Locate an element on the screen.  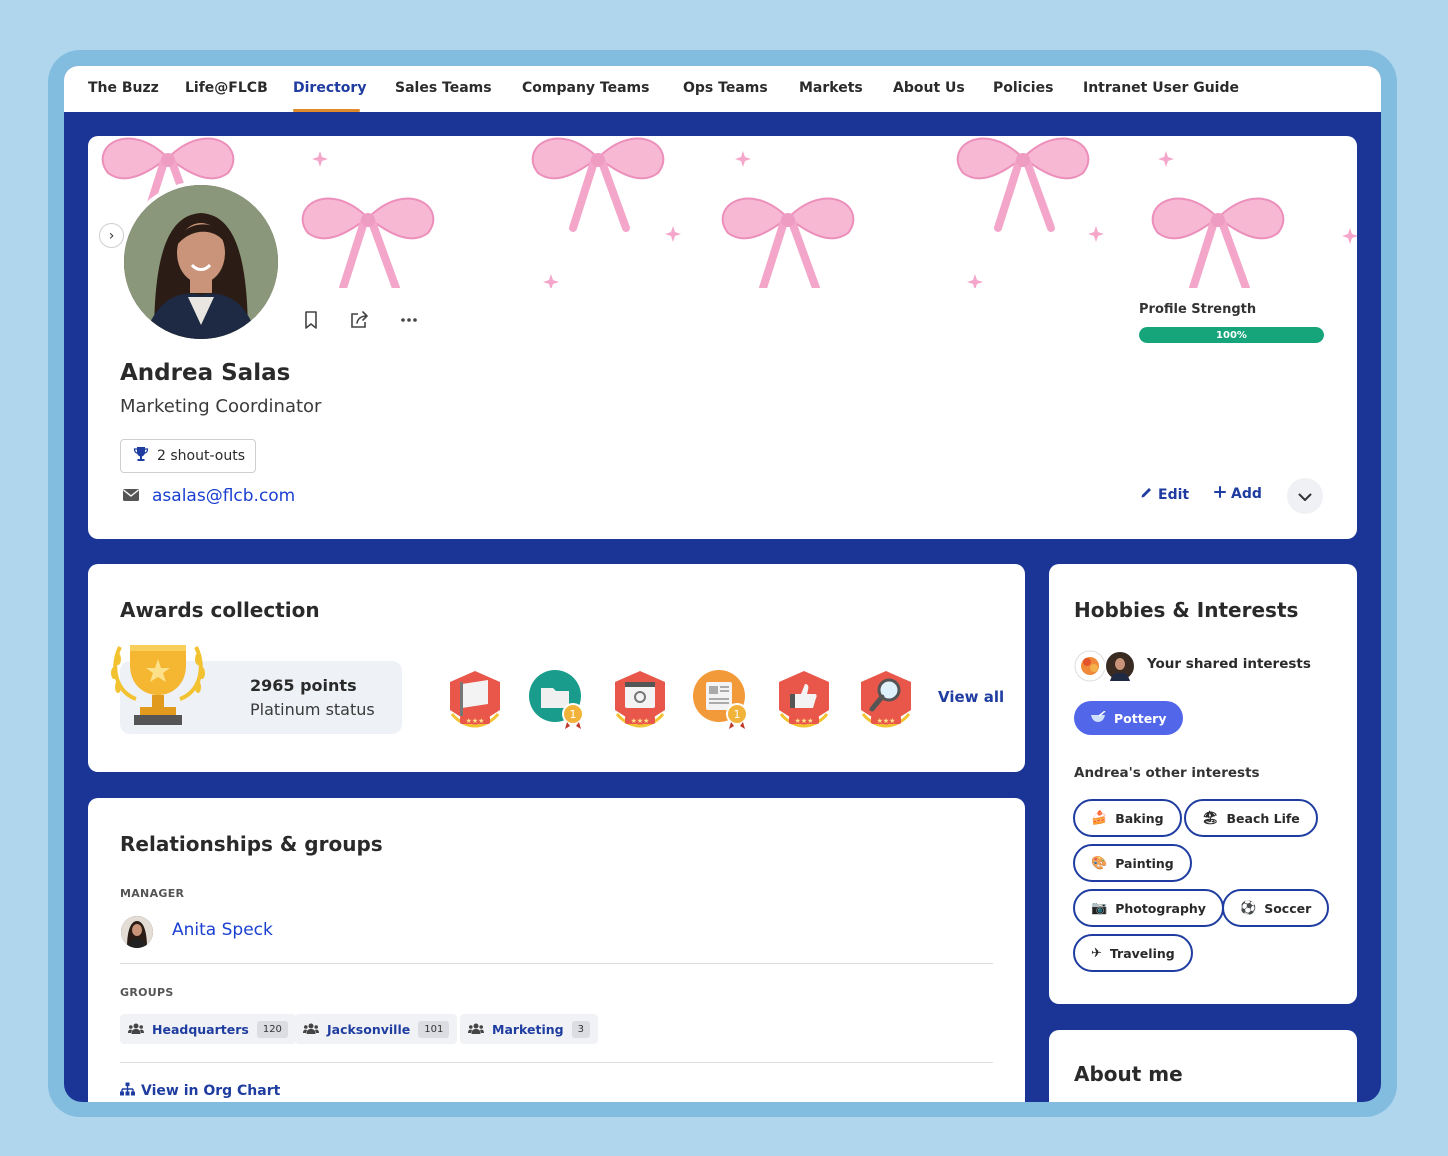
trophy-icon is located at coordinates (141, 456).